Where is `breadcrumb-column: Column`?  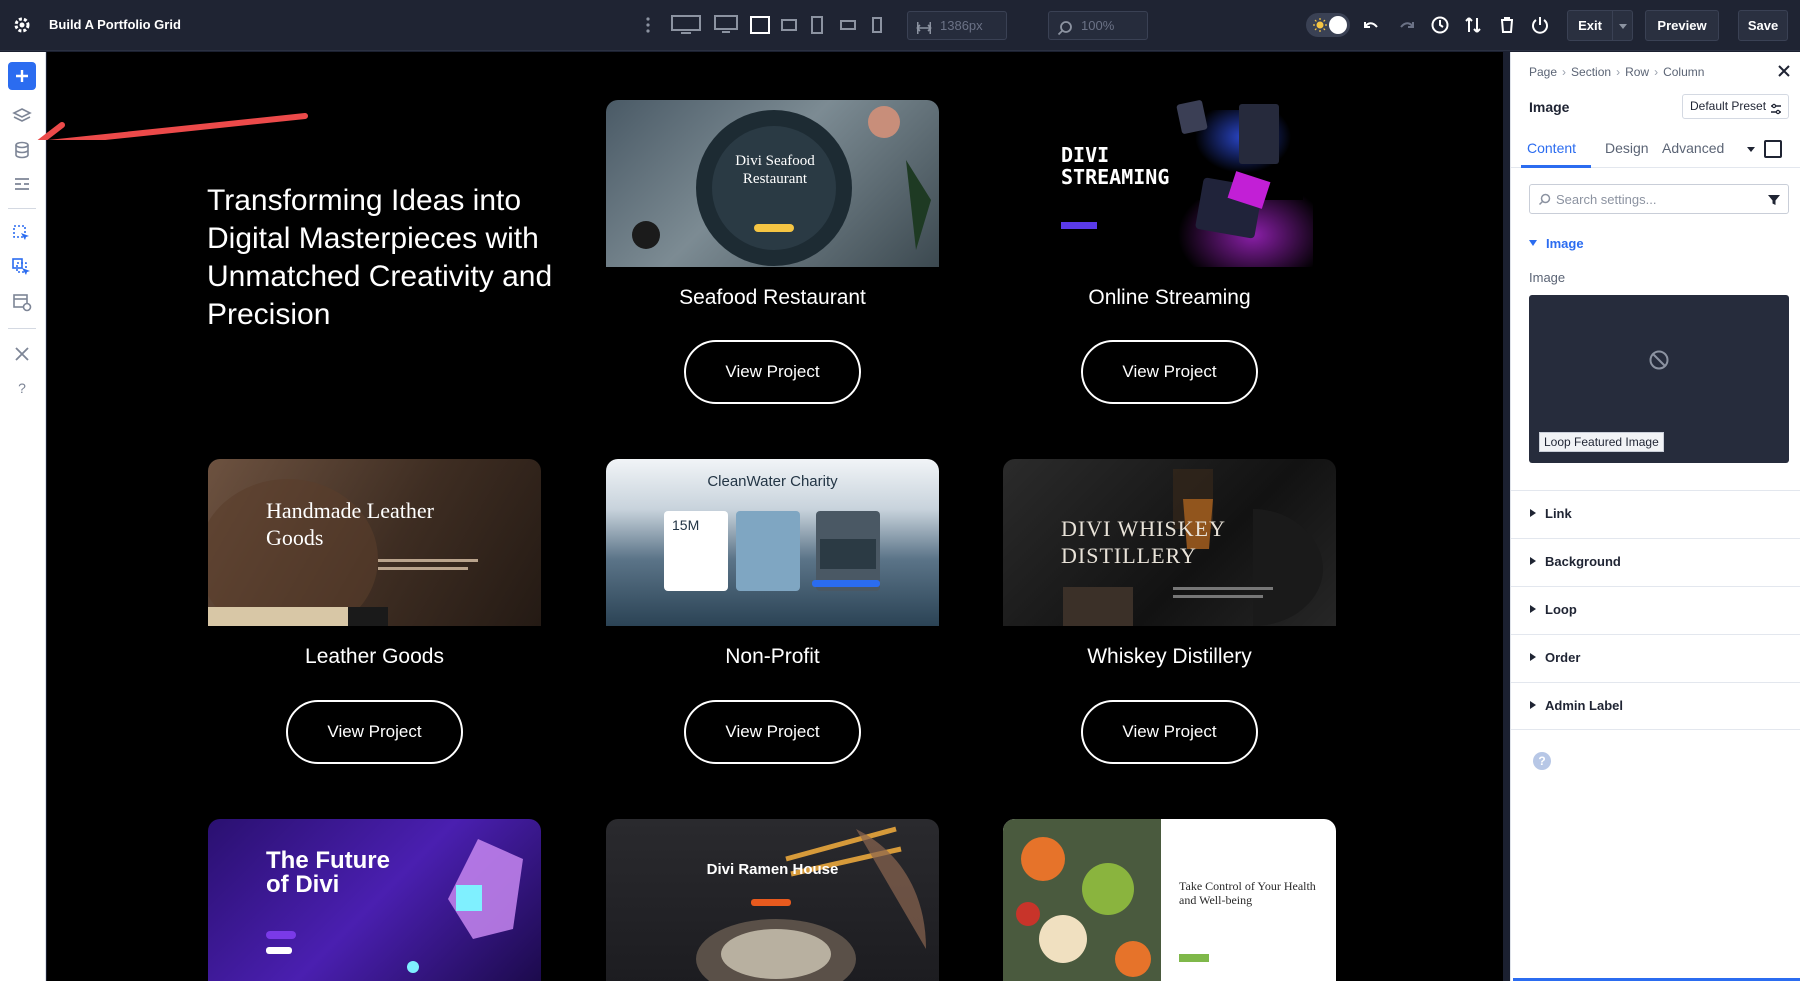
breadcrumb-column: Column is located at coordinates (1683, 72).